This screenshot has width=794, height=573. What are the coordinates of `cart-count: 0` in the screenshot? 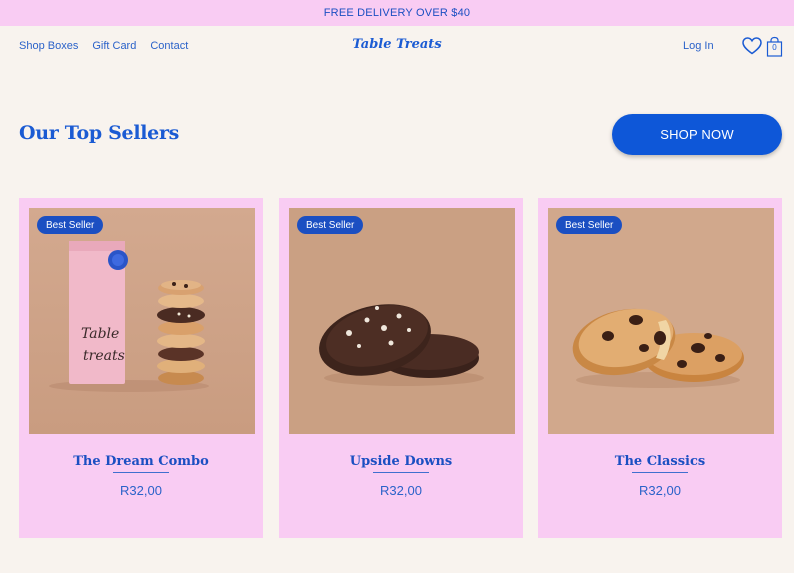 It's located at (774, 47).